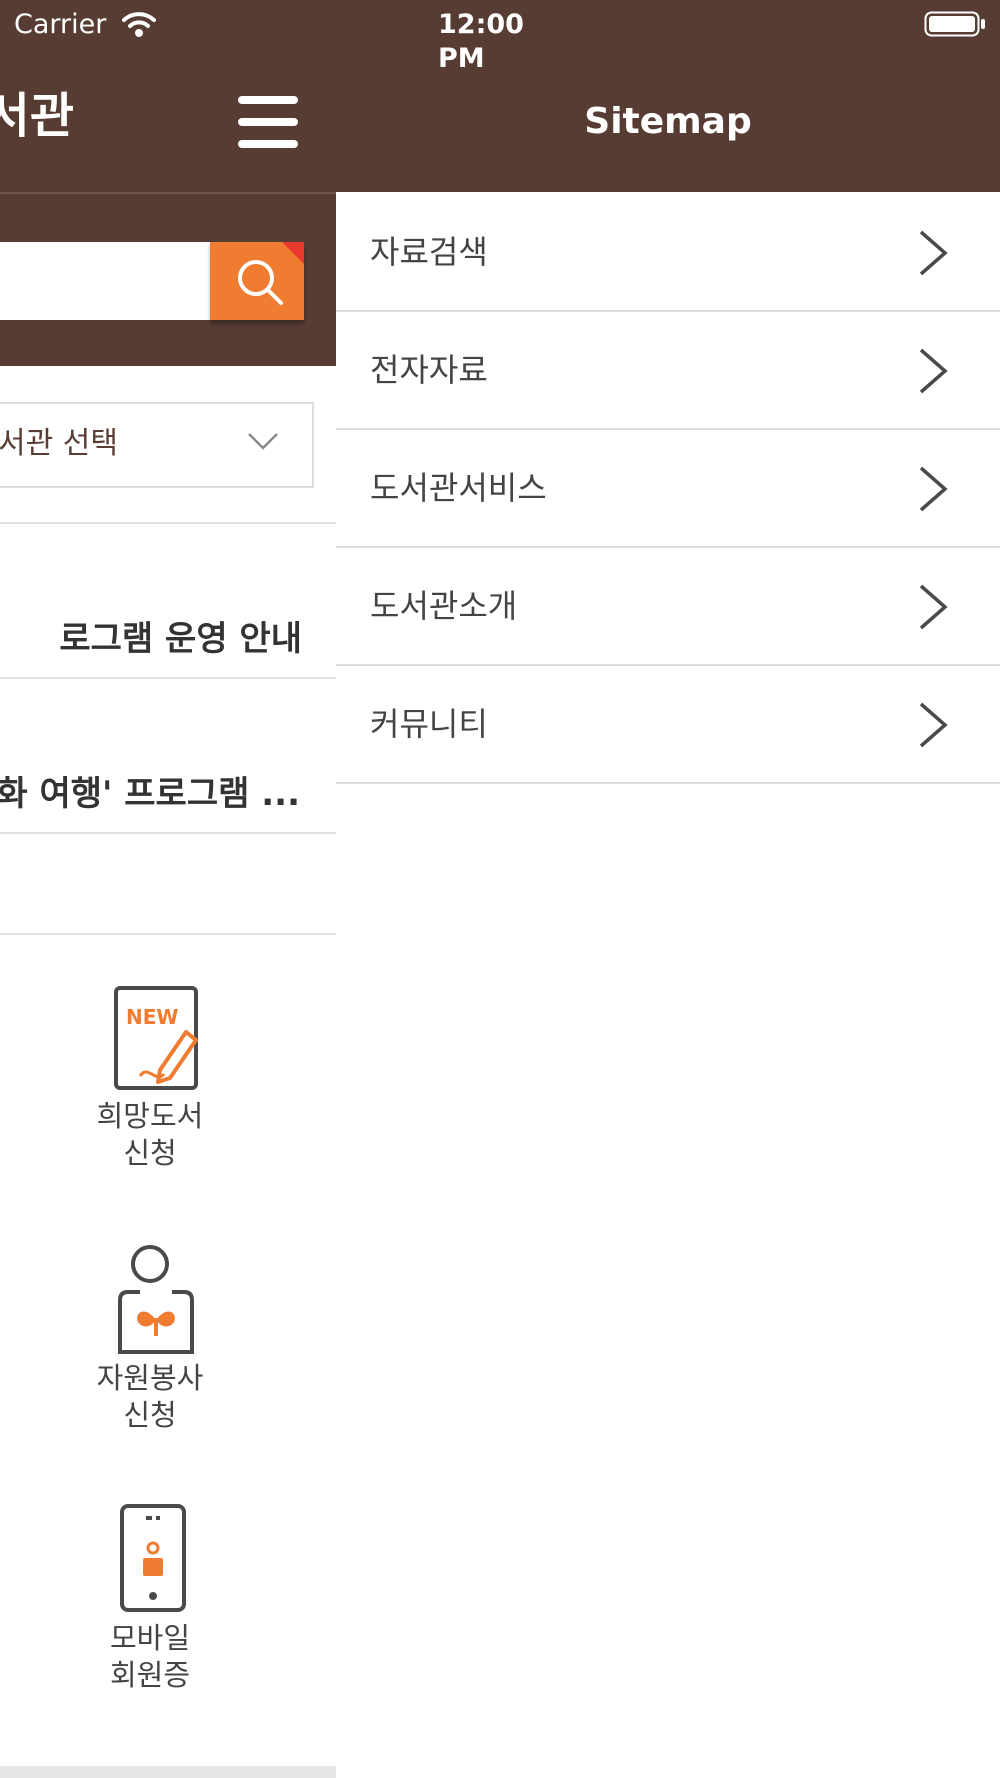  What do you see at coordinates (150, 1378) in the screenshot?
I see `quick-label: 자원봉사` at bounding box center [150, 1378].